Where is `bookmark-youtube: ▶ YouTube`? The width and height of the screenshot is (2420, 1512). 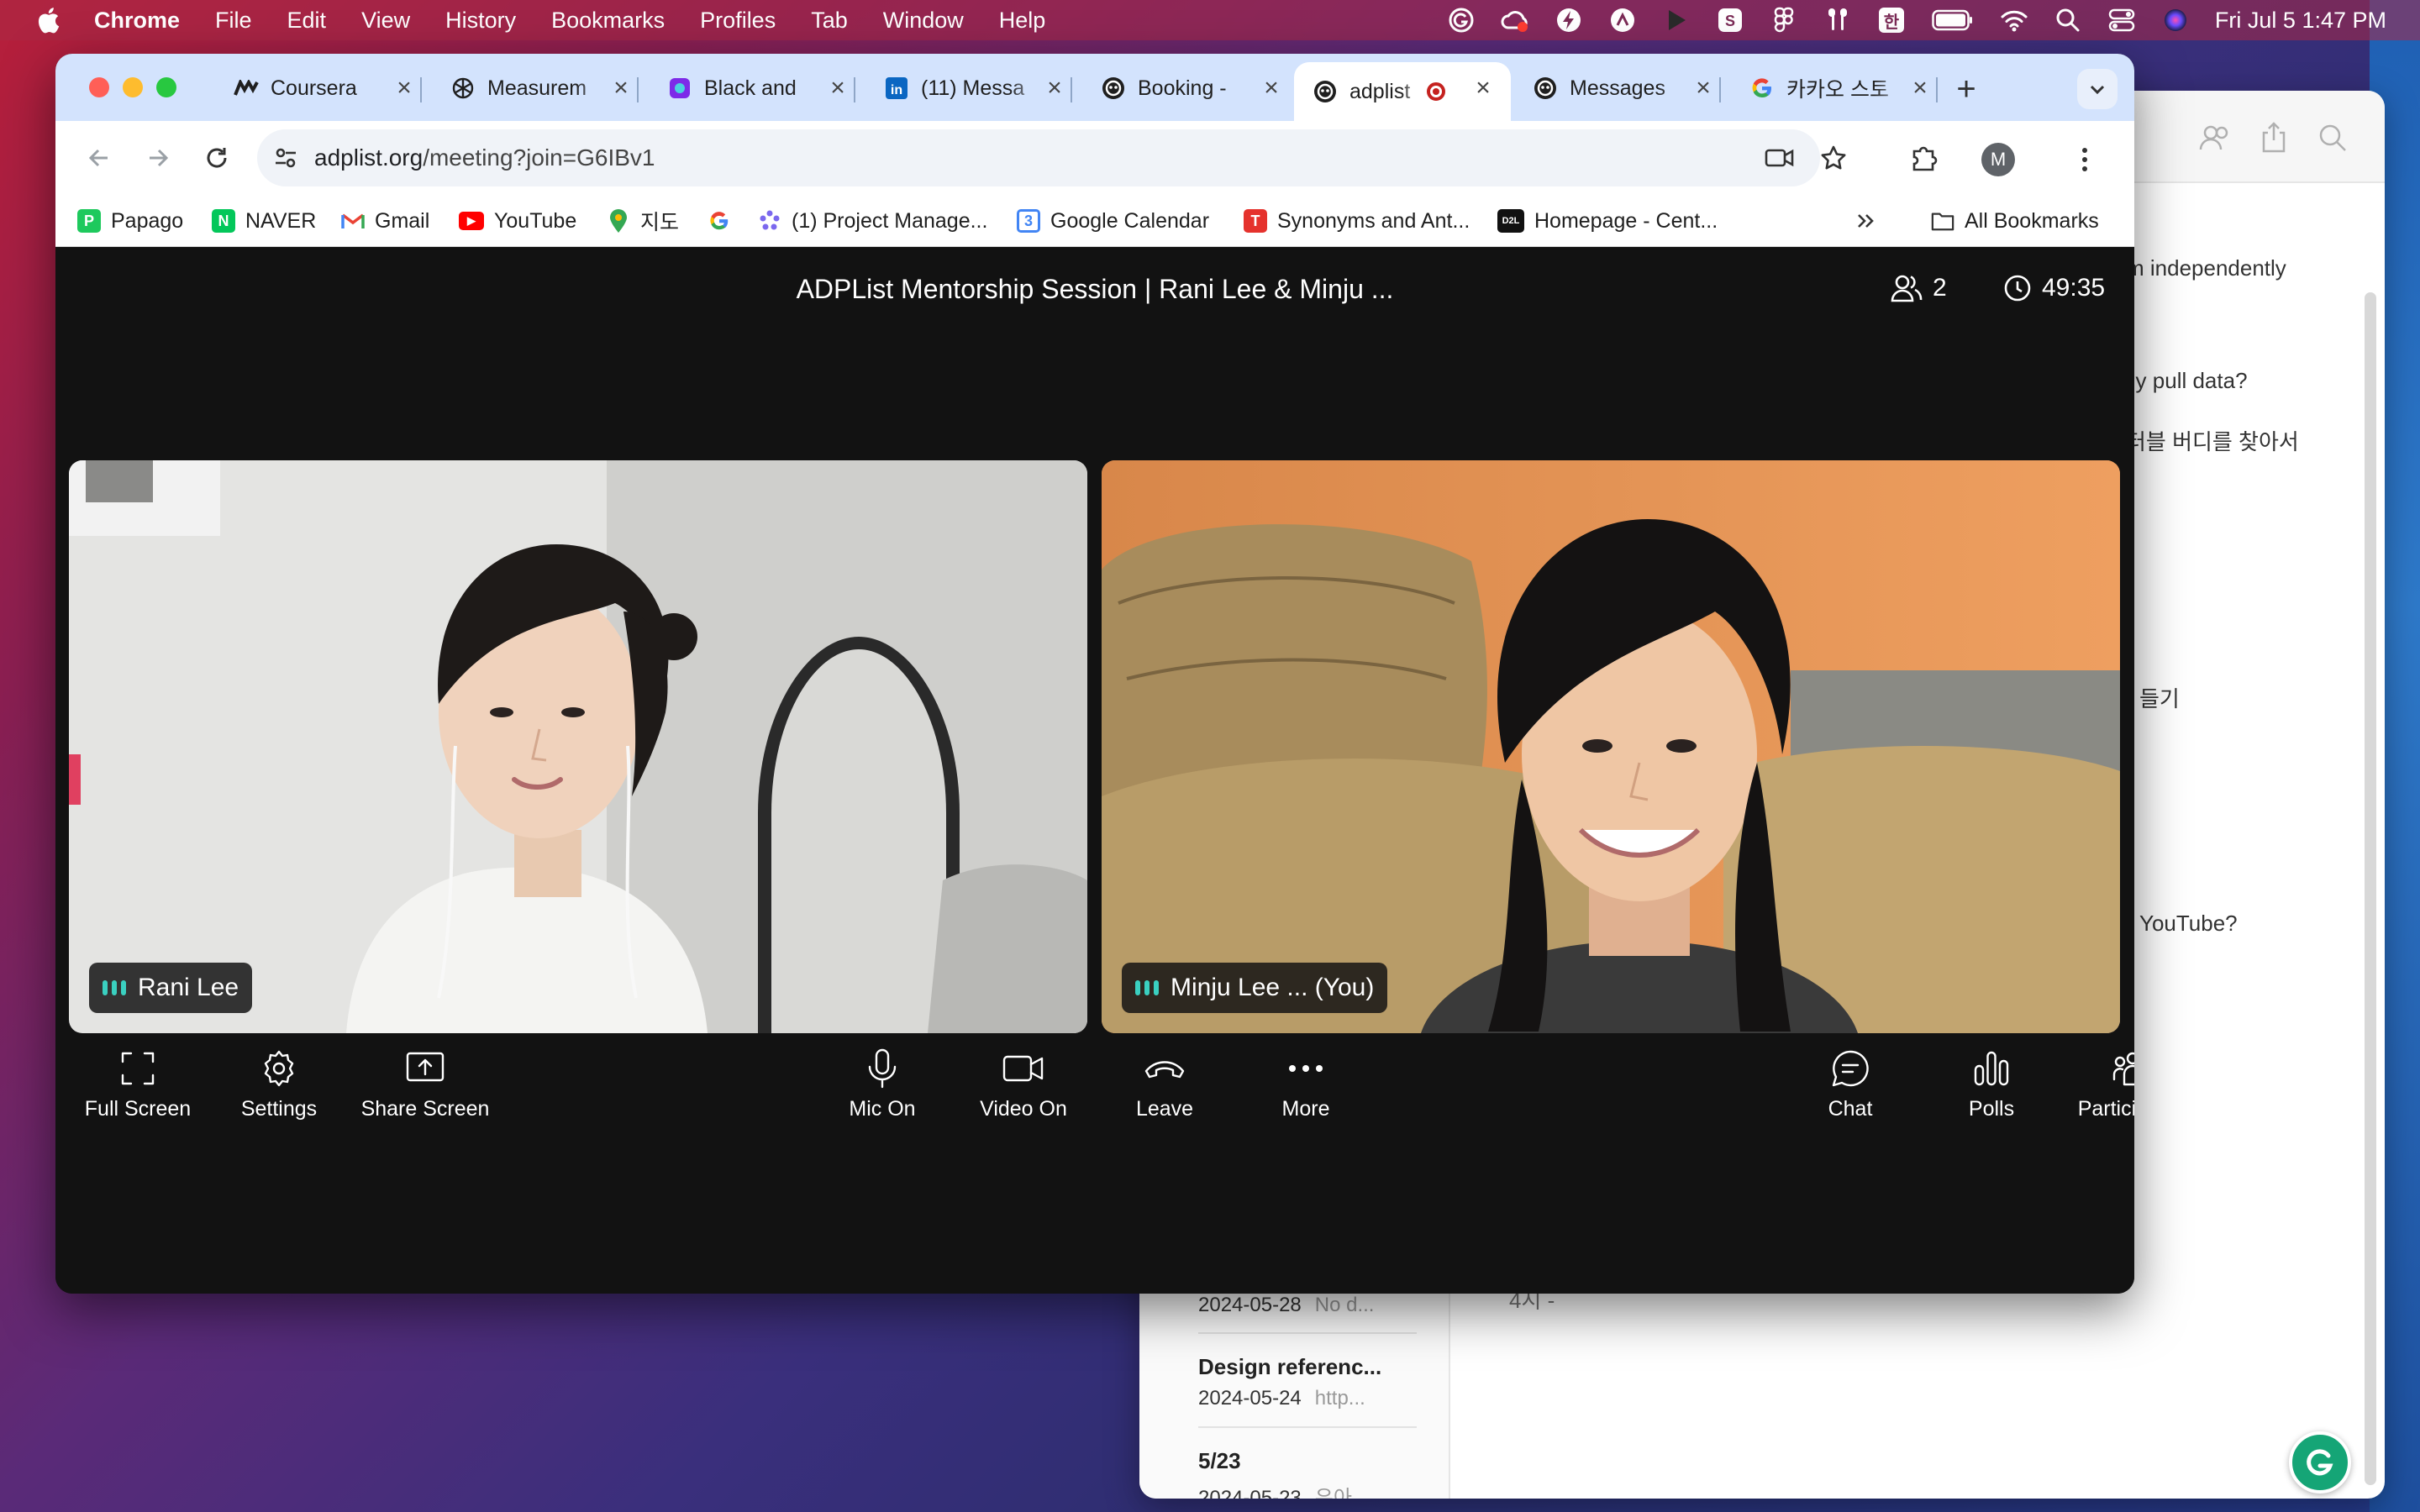
bookmark-youtube: ▶ YouTube is located at coordinates (517, 221).